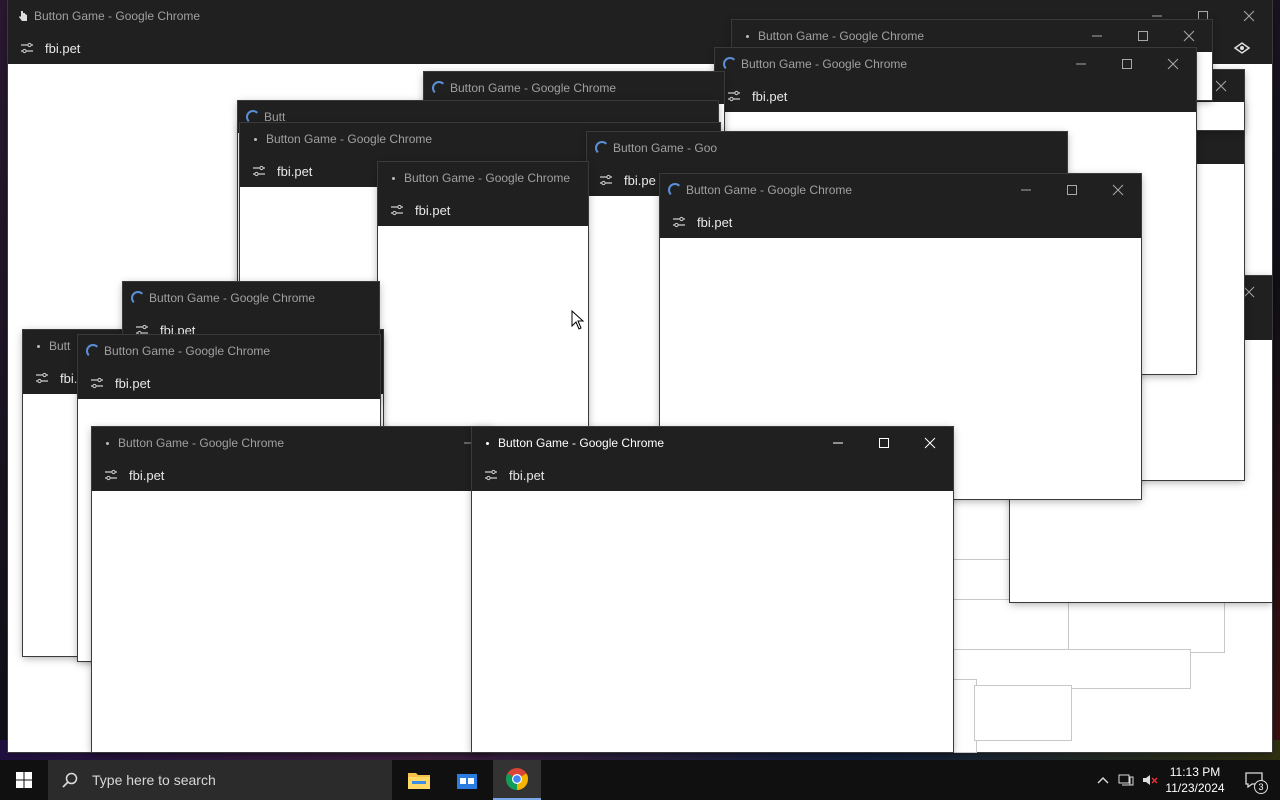  I want to click on windows-start-icon, so click(24, 780).